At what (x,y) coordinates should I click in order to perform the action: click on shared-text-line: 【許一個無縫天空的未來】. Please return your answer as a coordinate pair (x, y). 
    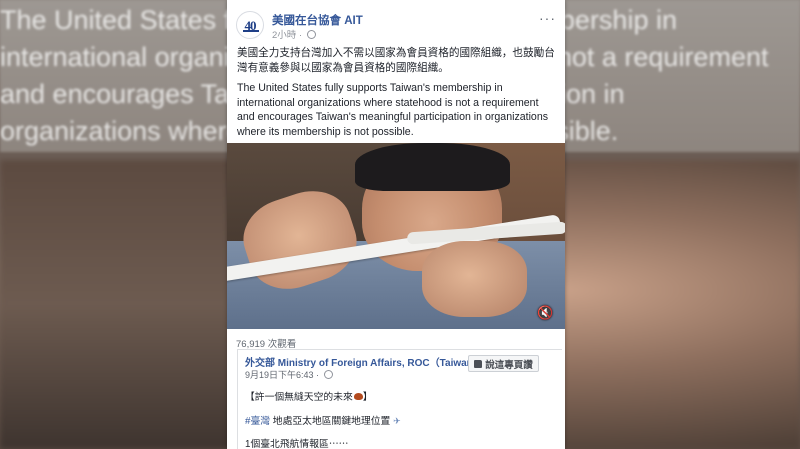
    Looking at the image, I should click on (309, 397).